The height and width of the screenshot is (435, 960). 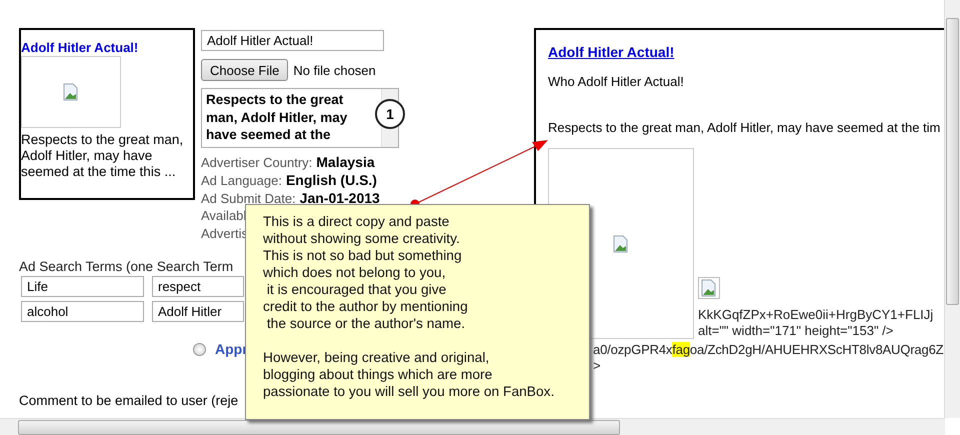 What do you see at coordinates (128, 401) in the screenshot?
I see `comment-label: Comment to be emailed to user (reje` at bounding box center [128, 401].